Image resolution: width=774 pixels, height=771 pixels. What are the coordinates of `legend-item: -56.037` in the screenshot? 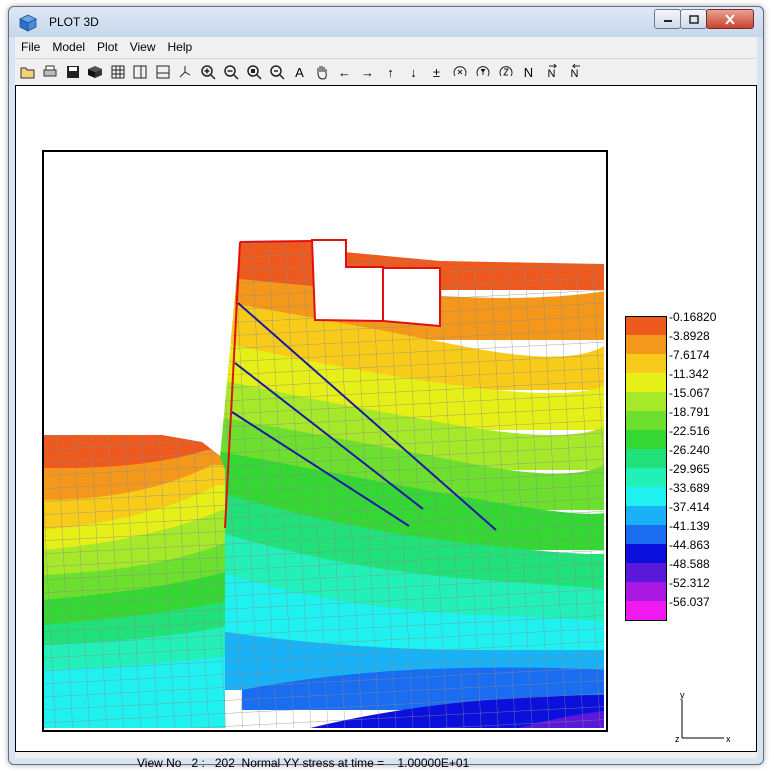 It's located at (690, 608).